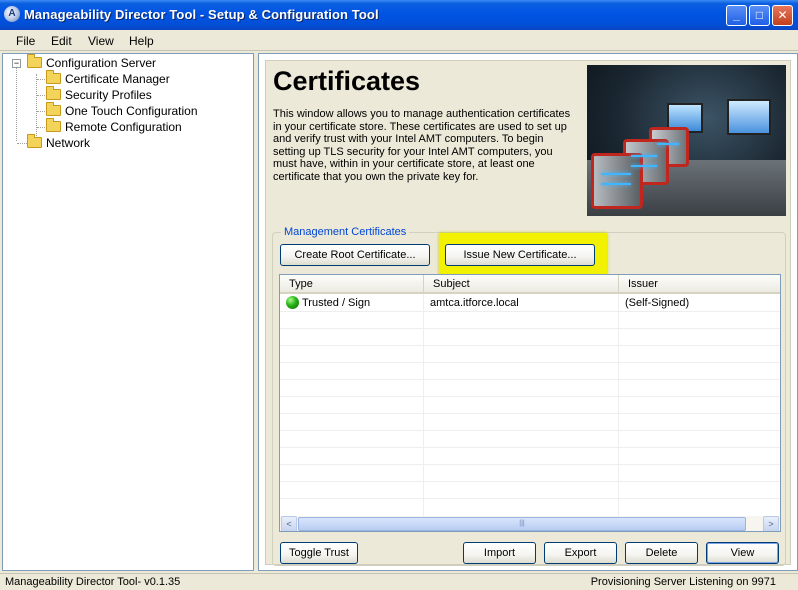 The image size is (798, 590). I want to click on toggle-trust-button: Toggle Trust, so click(319, 553).